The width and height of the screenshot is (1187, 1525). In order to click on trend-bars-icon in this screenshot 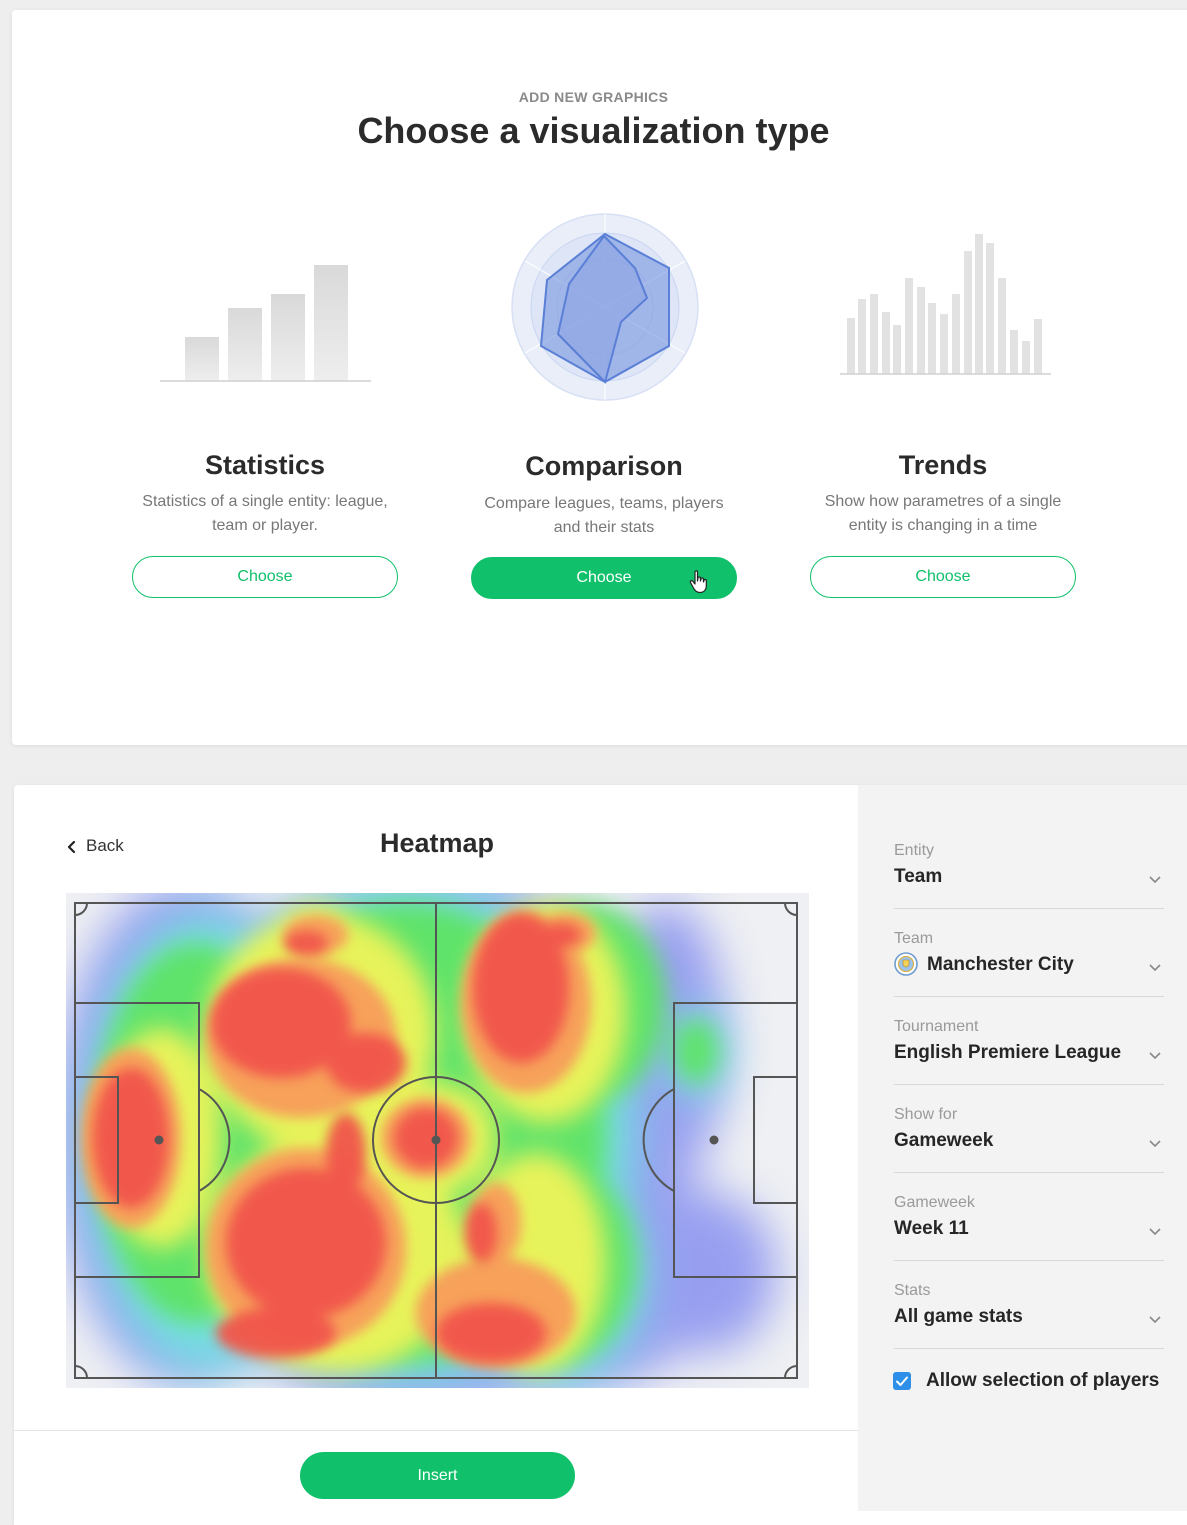, I will do `click(945, 304)`.